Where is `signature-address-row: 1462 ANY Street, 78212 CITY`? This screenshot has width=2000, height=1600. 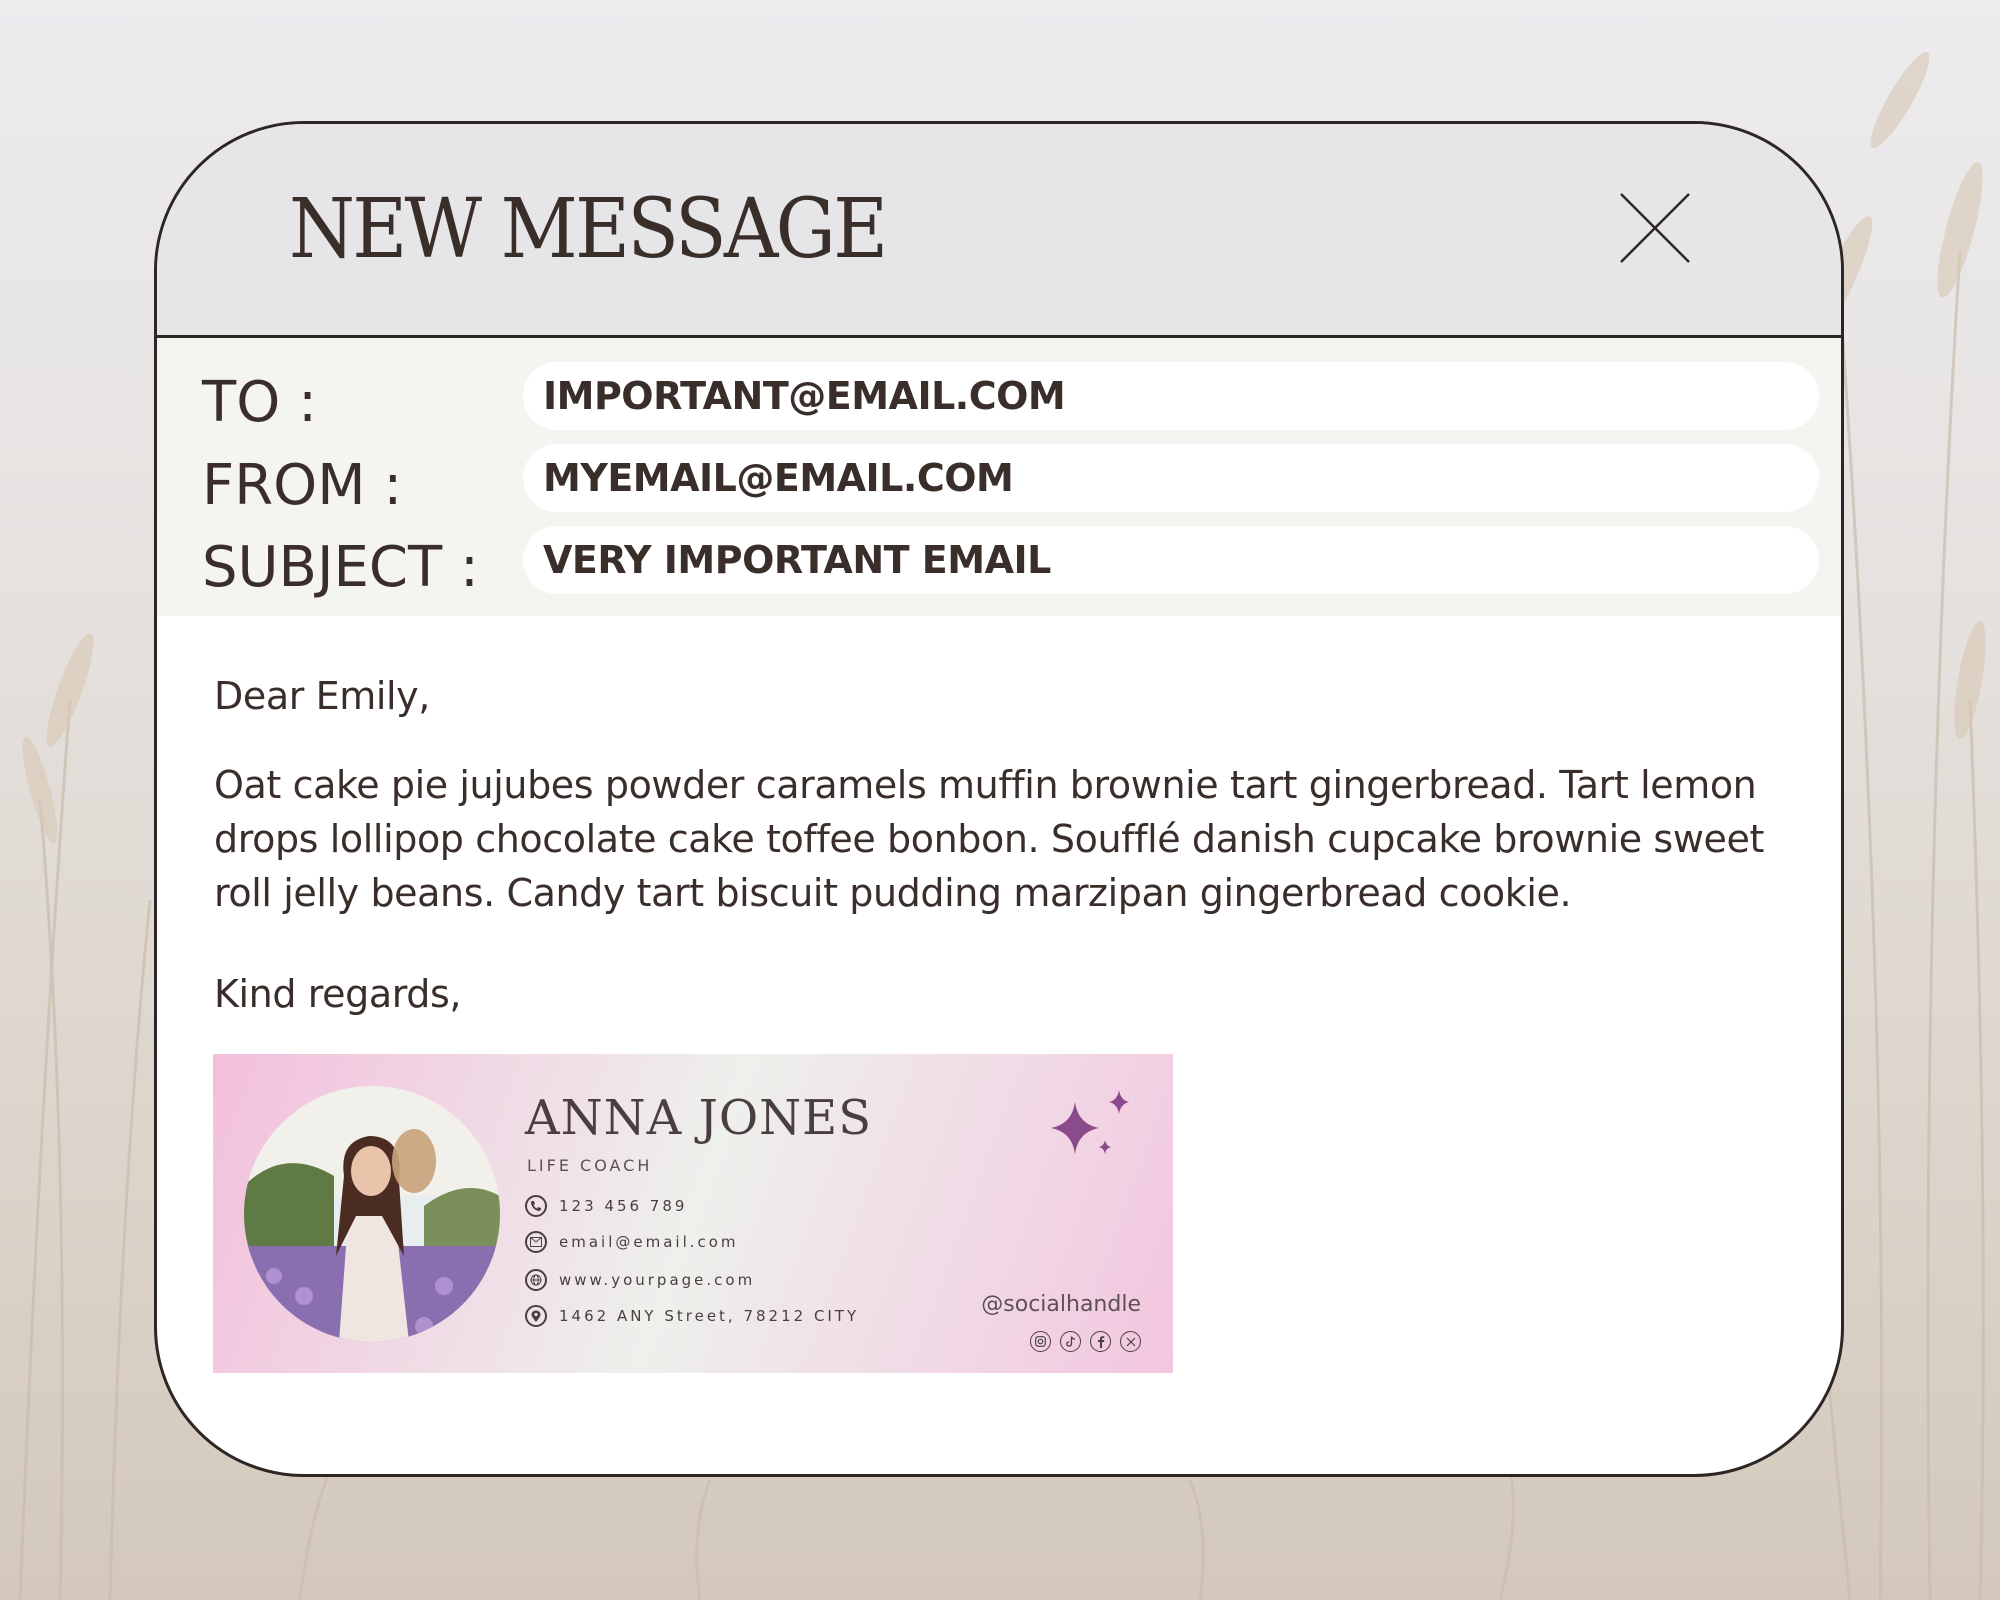 signature-address-row: 1462 ANY Street, 78212 CITY is located at coordinates (692, 1316).